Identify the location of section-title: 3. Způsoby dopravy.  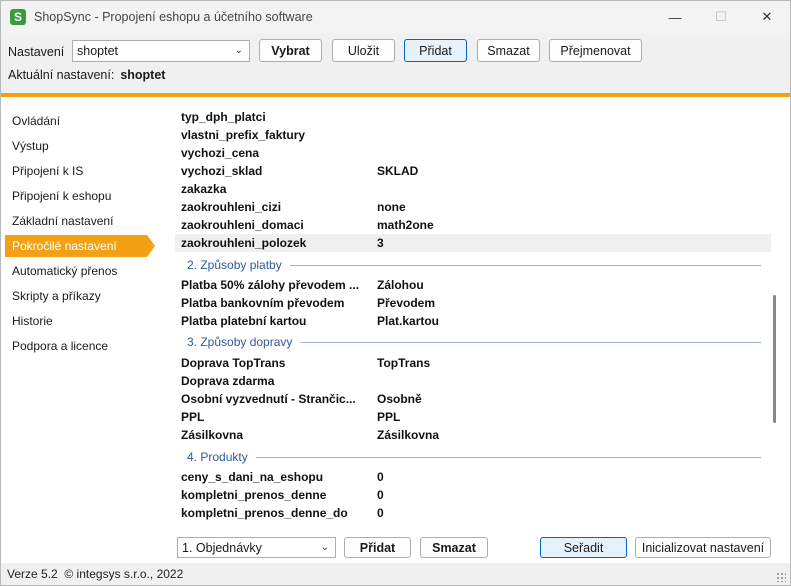
(240, 342).